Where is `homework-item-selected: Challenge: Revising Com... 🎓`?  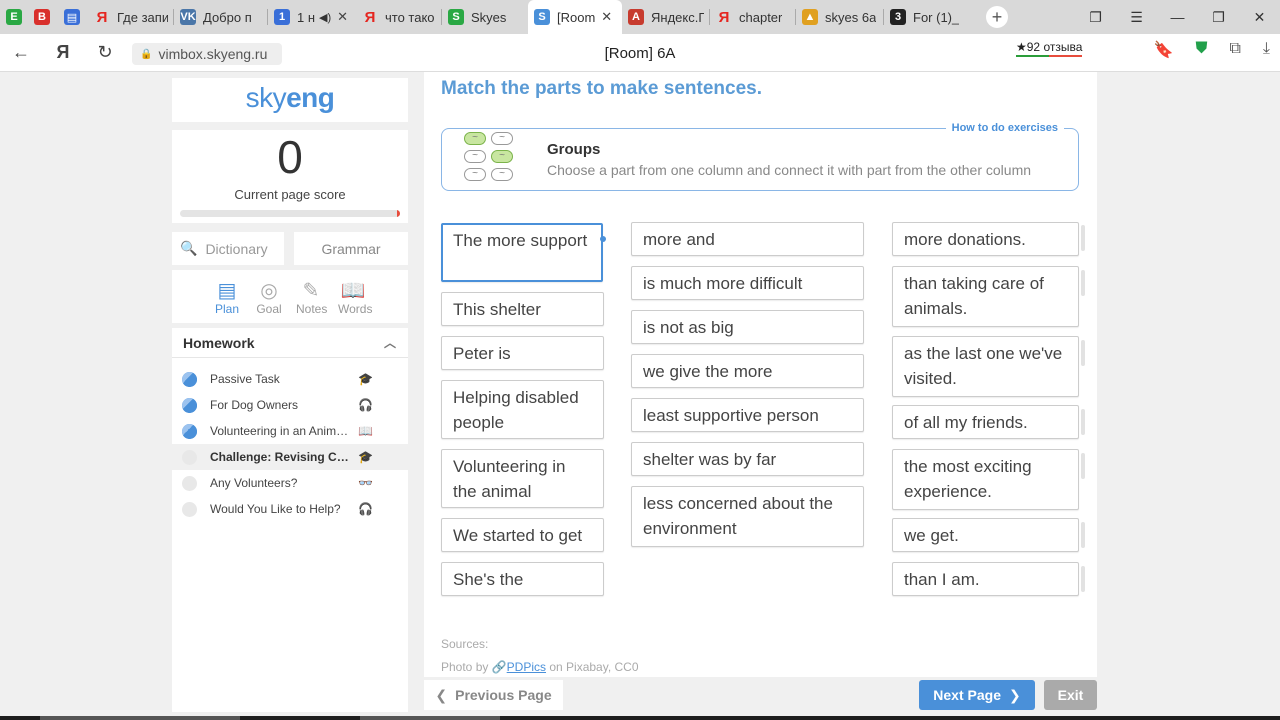 homework-item-selected: Challenge: Revising Com... 🎓 is located at coordinates (290, 457).